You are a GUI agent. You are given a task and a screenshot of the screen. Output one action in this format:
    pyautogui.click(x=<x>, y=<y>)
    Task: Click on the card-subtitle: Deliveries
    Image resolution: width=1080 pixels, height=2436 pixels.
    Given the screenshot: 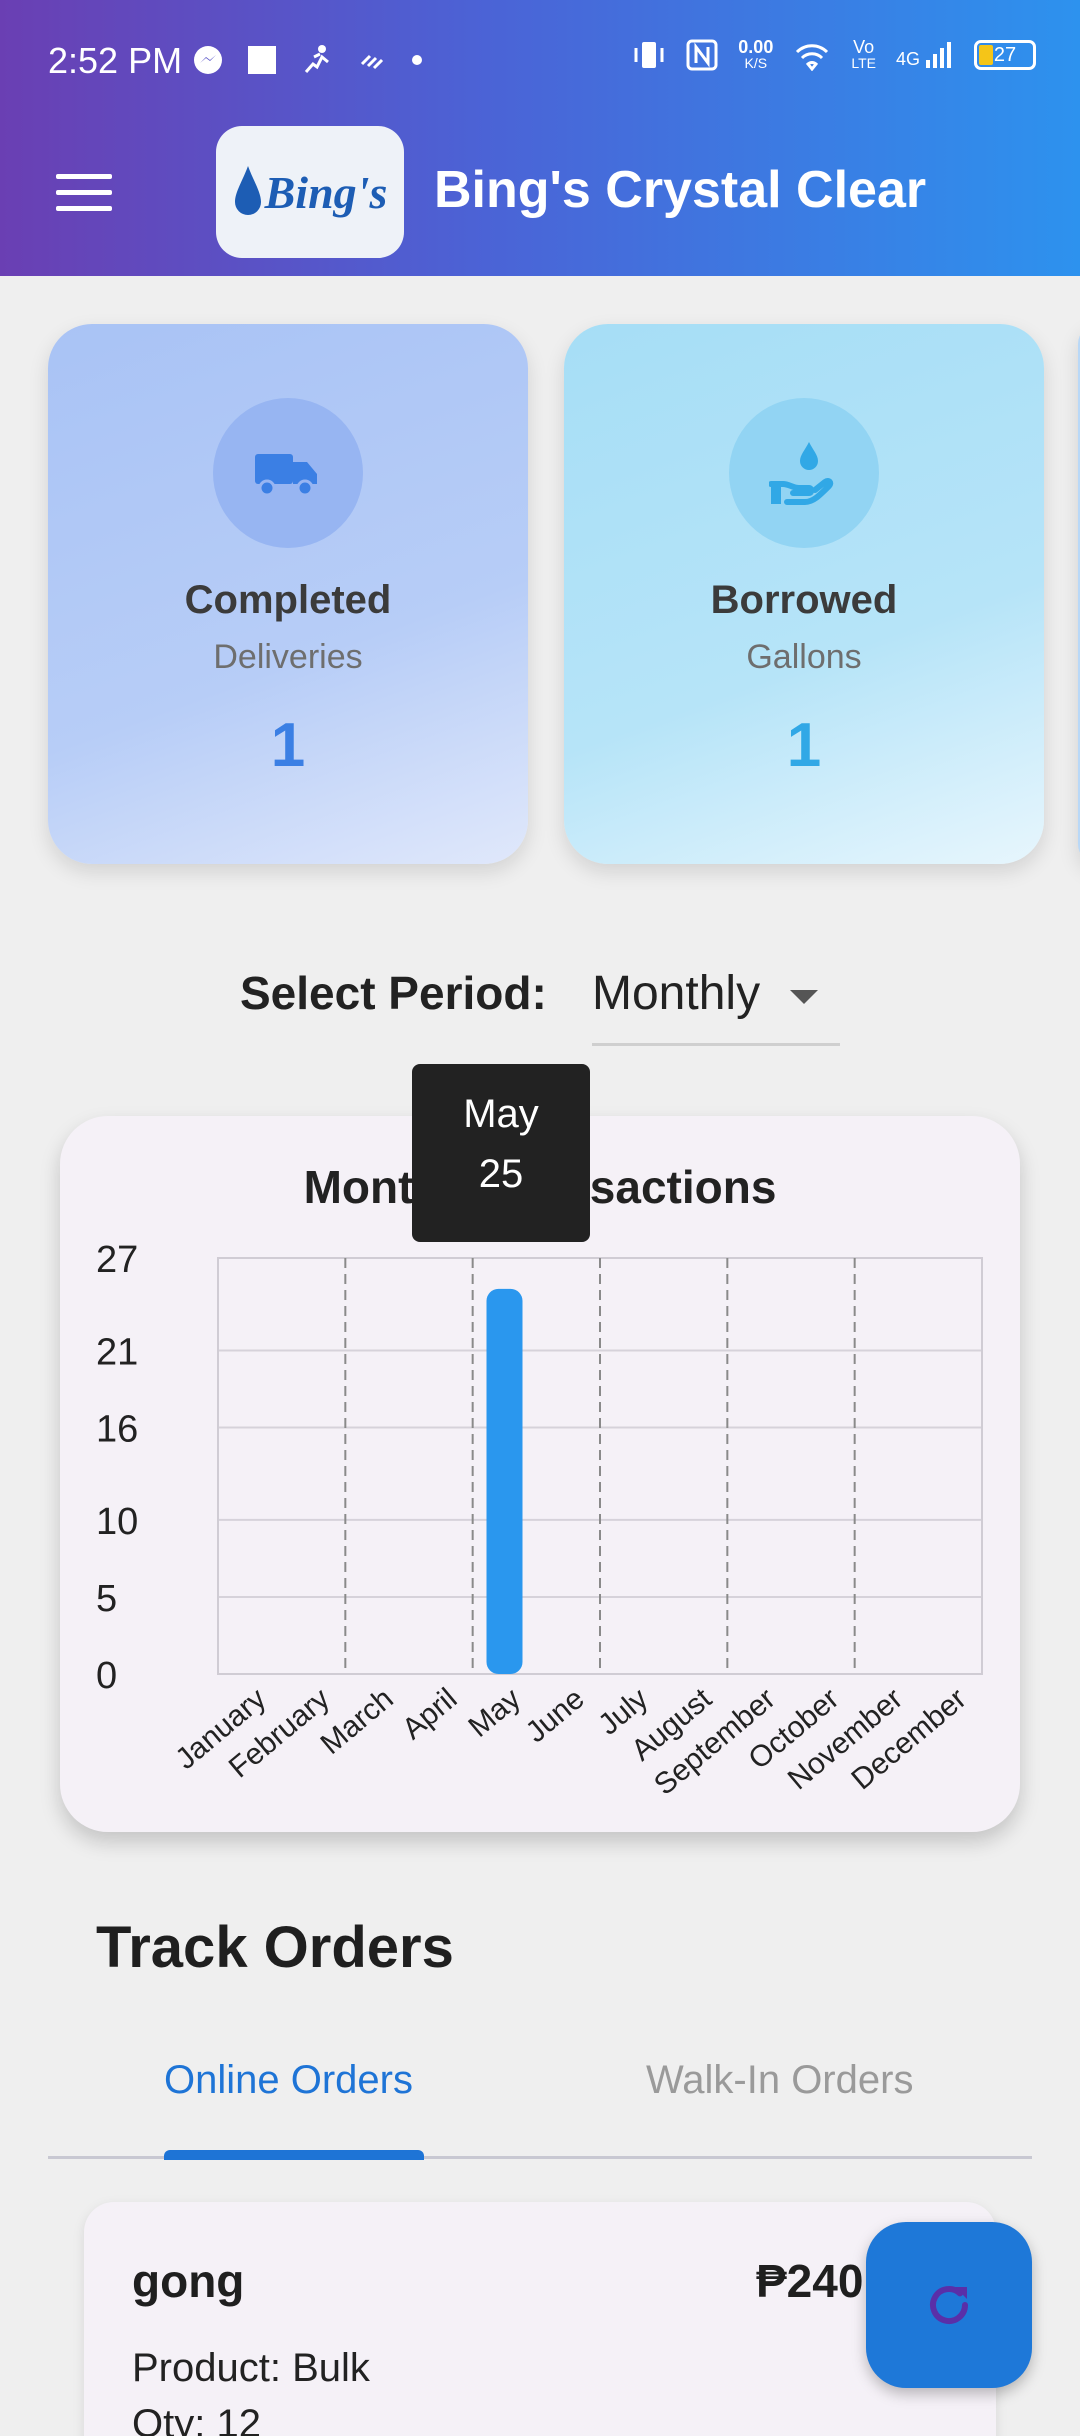 What is the action you would take?
    pyautogui.click(x=288, y=657)
    